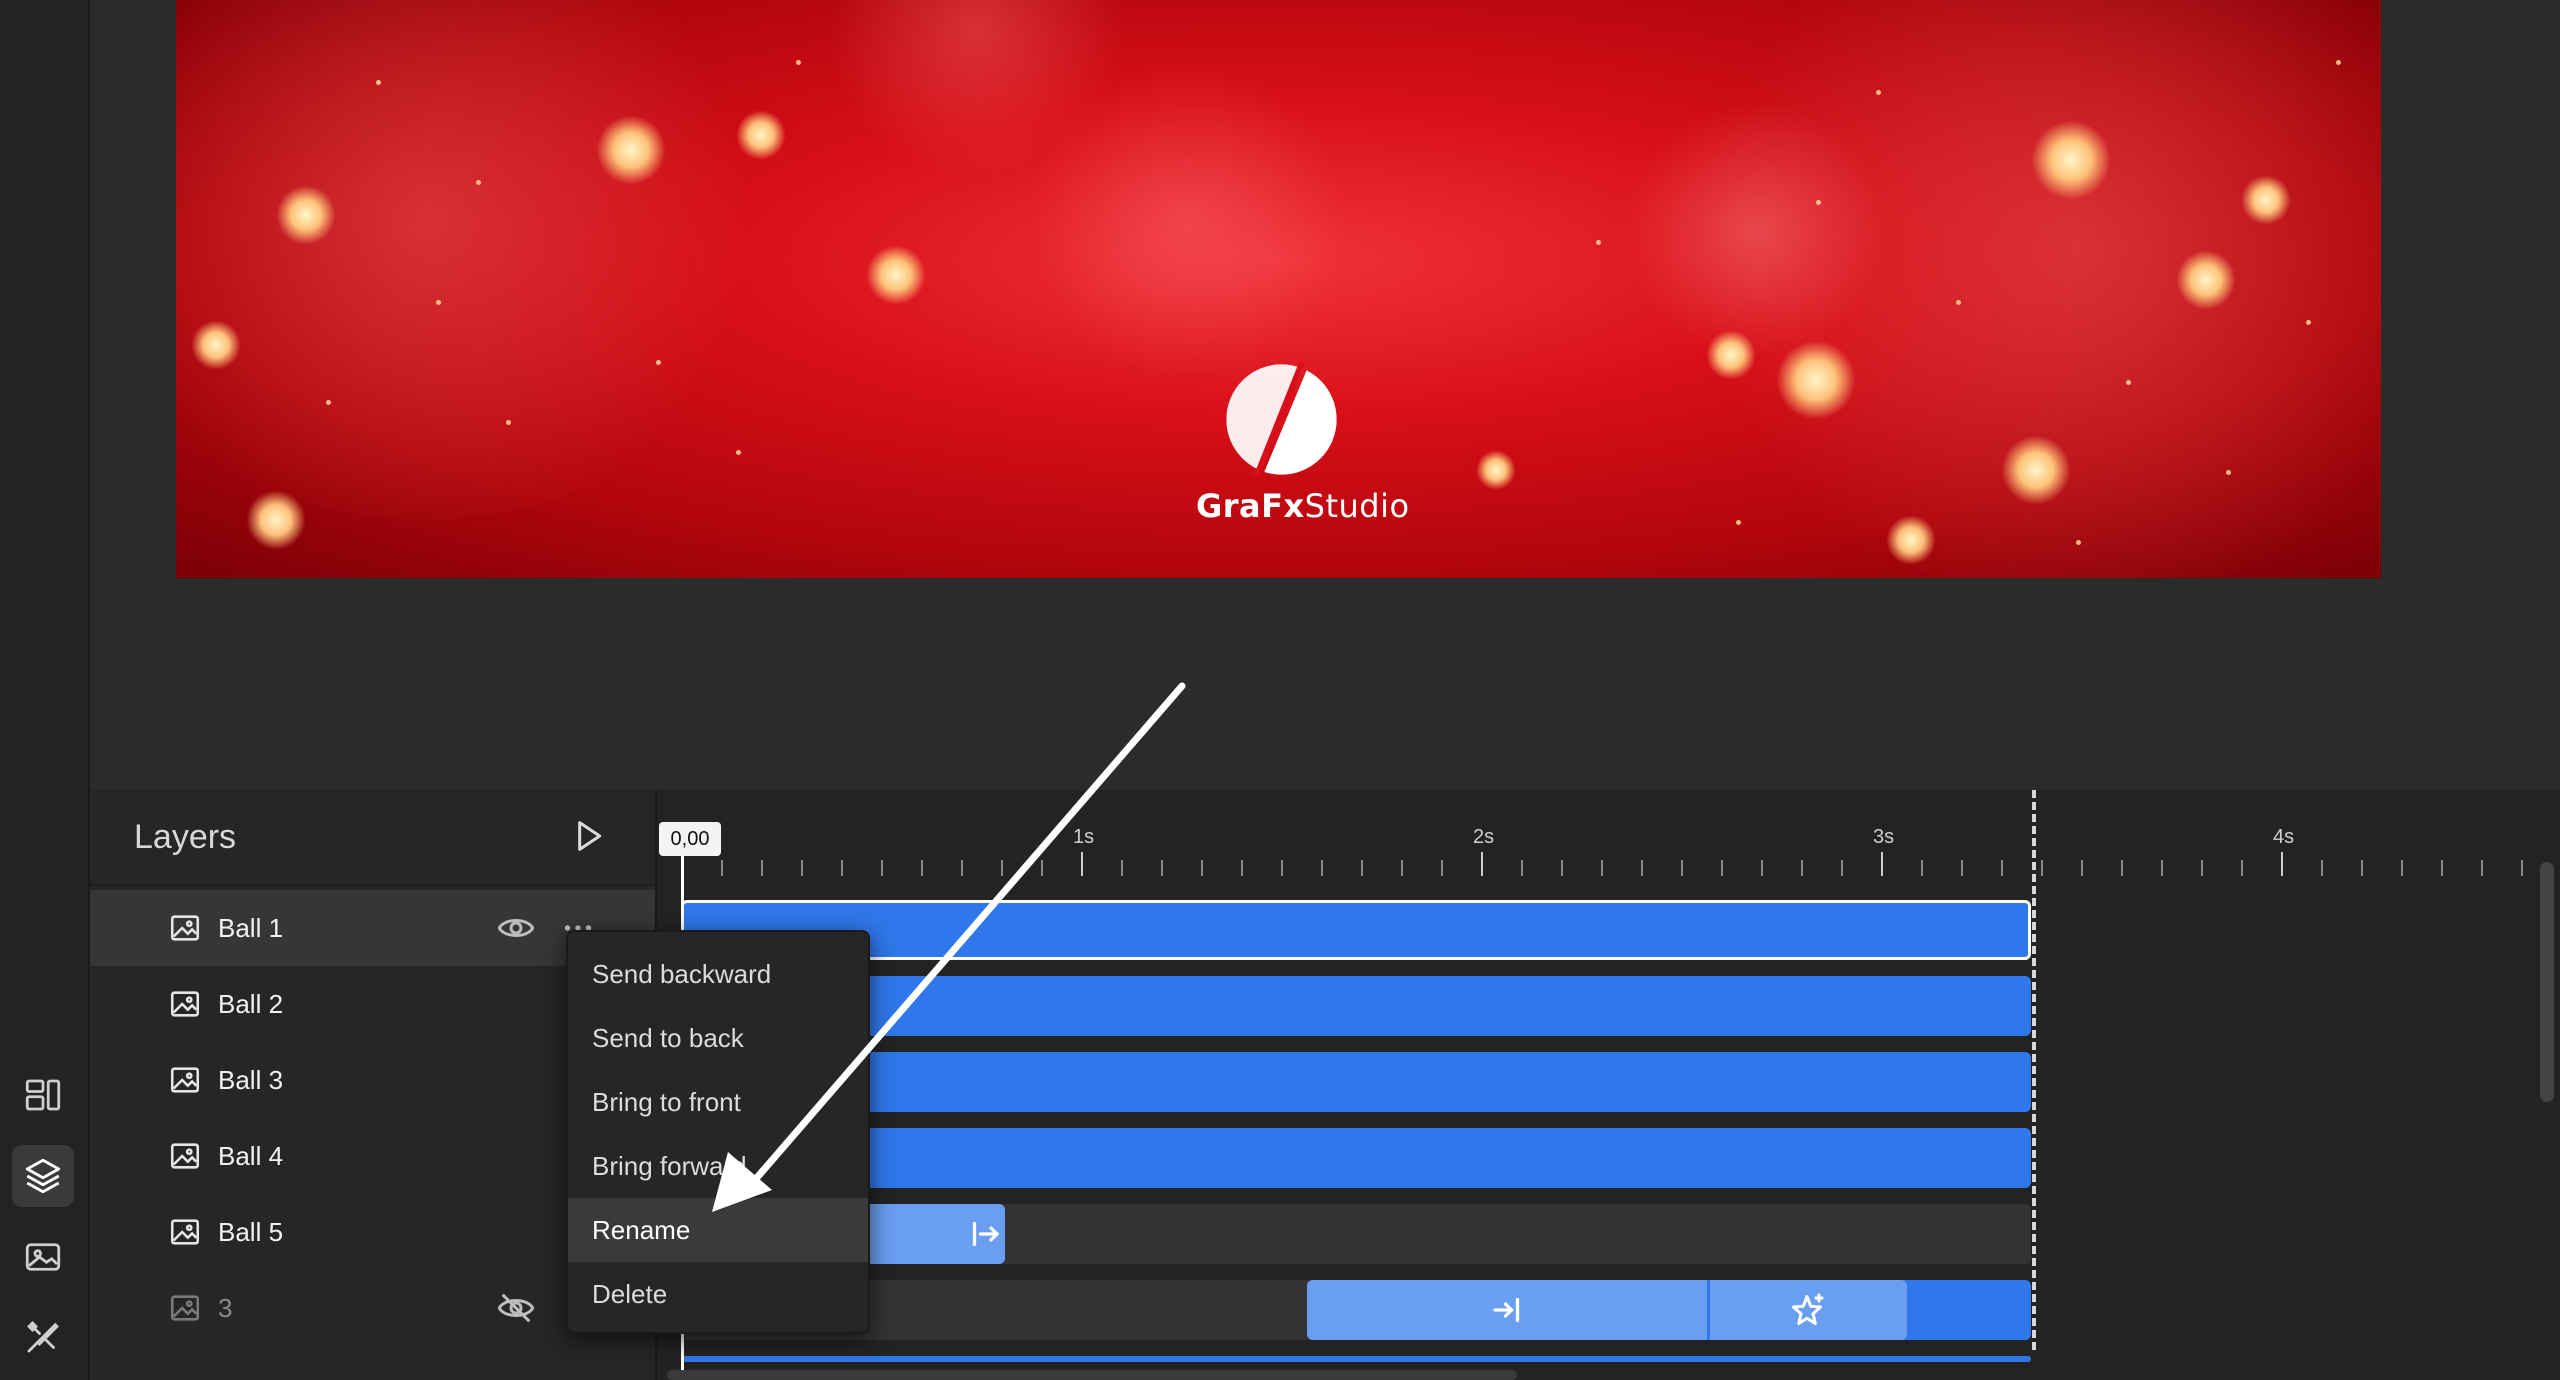  I want to click on vertical-scrollbar, so click(2547, 982).